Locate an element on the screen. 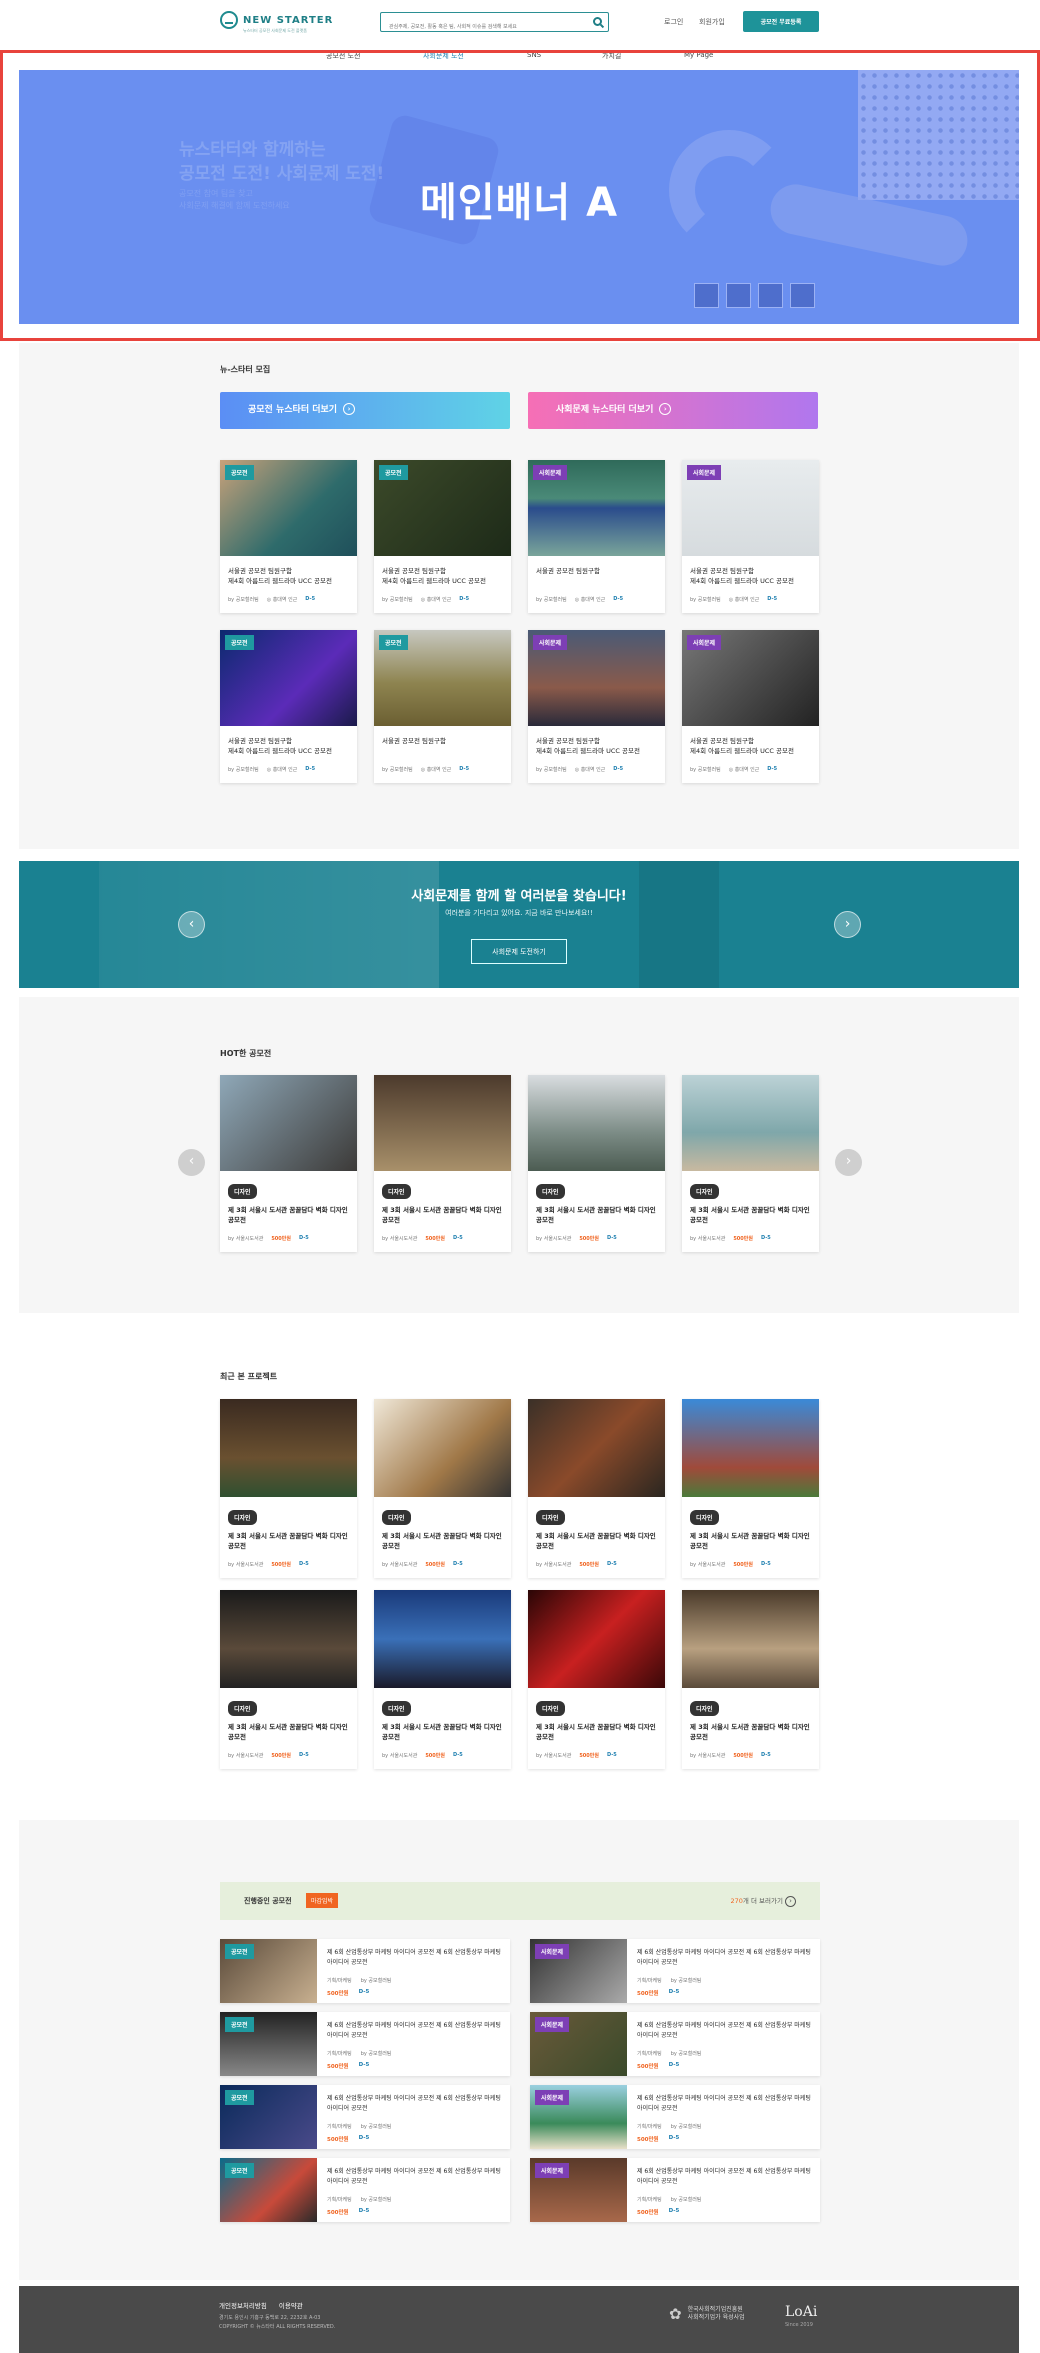 Image resolution: width=1040 pixels, height=2353 pixels. prev-arrow-icon: ‹ is located at coordinates (191, 924).